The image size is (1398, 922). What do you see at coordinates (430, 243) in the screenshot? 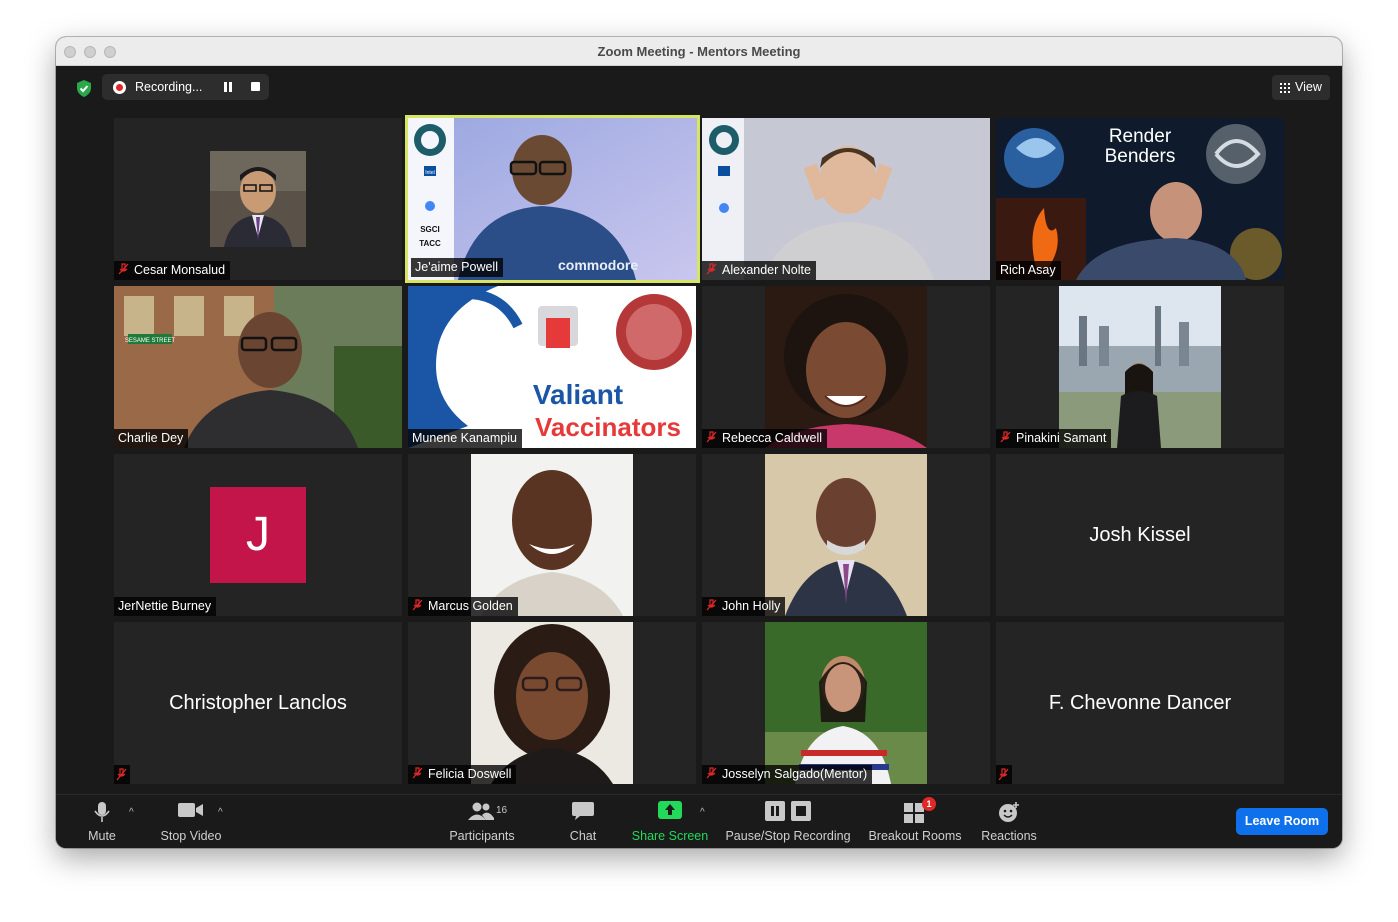
I see `backdrop-text: TACC` at bounding box center [430, 243].